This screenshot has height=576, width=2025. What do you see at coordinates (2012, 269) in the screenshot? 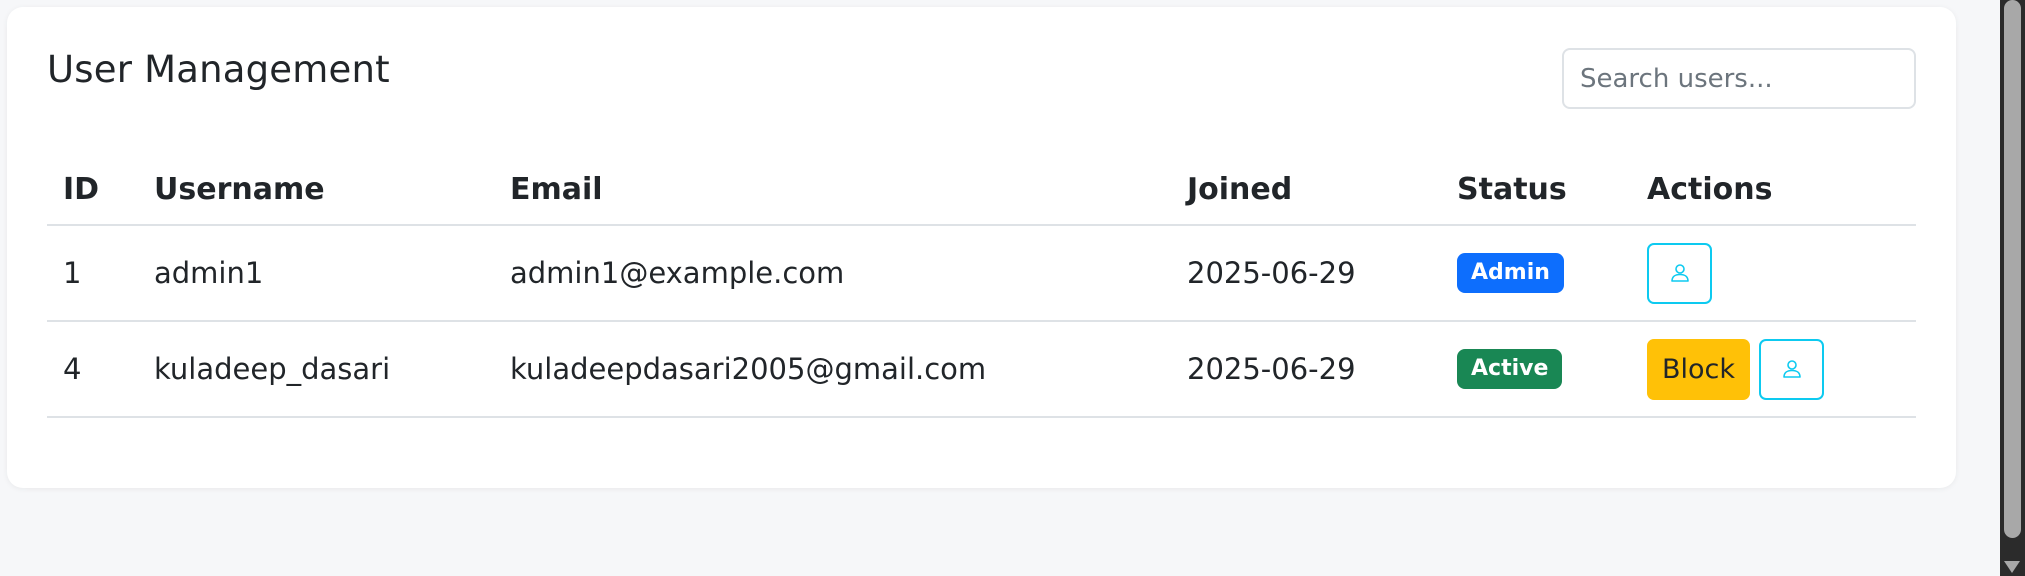
I see `scrollbar-thumb` at bounding box center [2012, 269].